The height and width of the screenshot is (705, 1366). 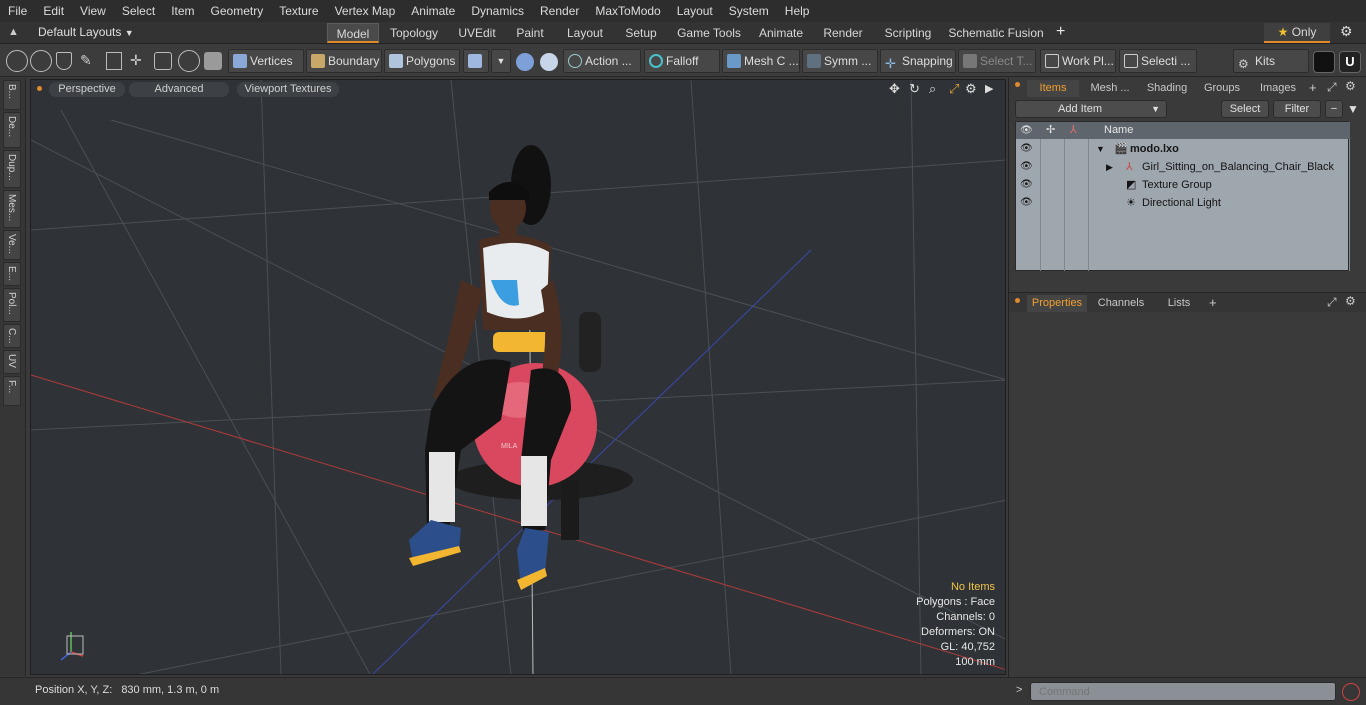 I want to click on tab-items: Items, so click(x=1053, y=88).